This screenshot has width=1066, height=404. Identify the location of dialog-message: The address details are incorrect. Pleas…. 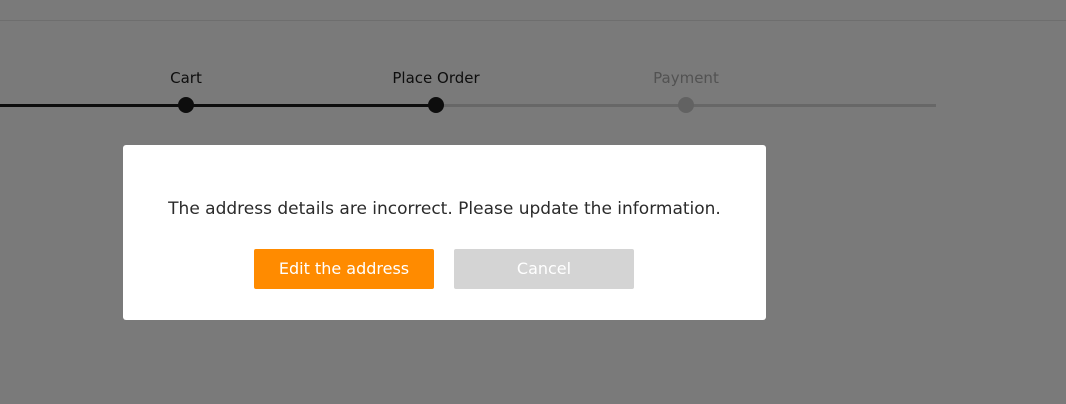
(444, 209).